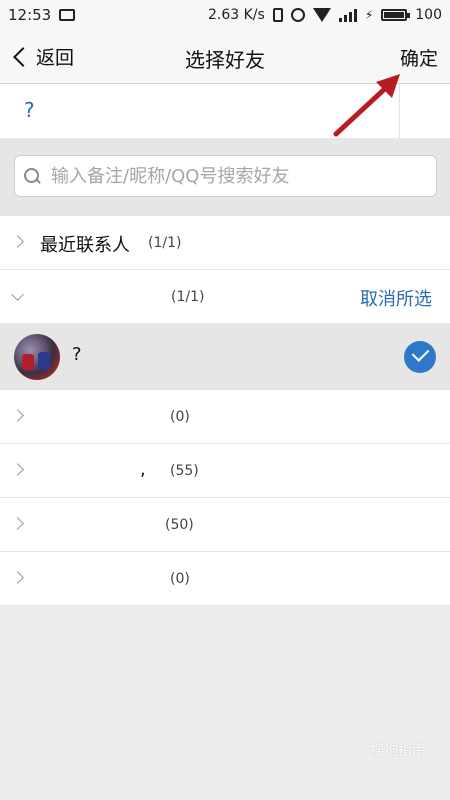  Describe the element at coordinates (37, 357) in the screenshot. I see `avatar` at that location.